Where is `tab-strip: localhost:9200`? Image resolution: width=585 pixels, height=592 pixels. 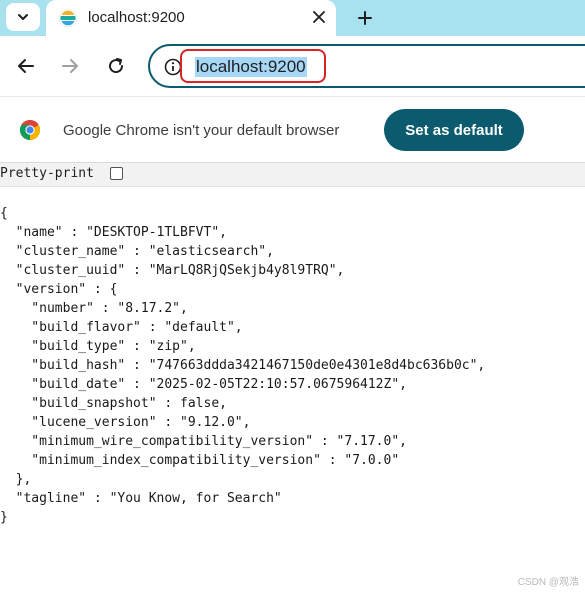
tab-strip: localhost:9200 is located at coordinates (292, 18).